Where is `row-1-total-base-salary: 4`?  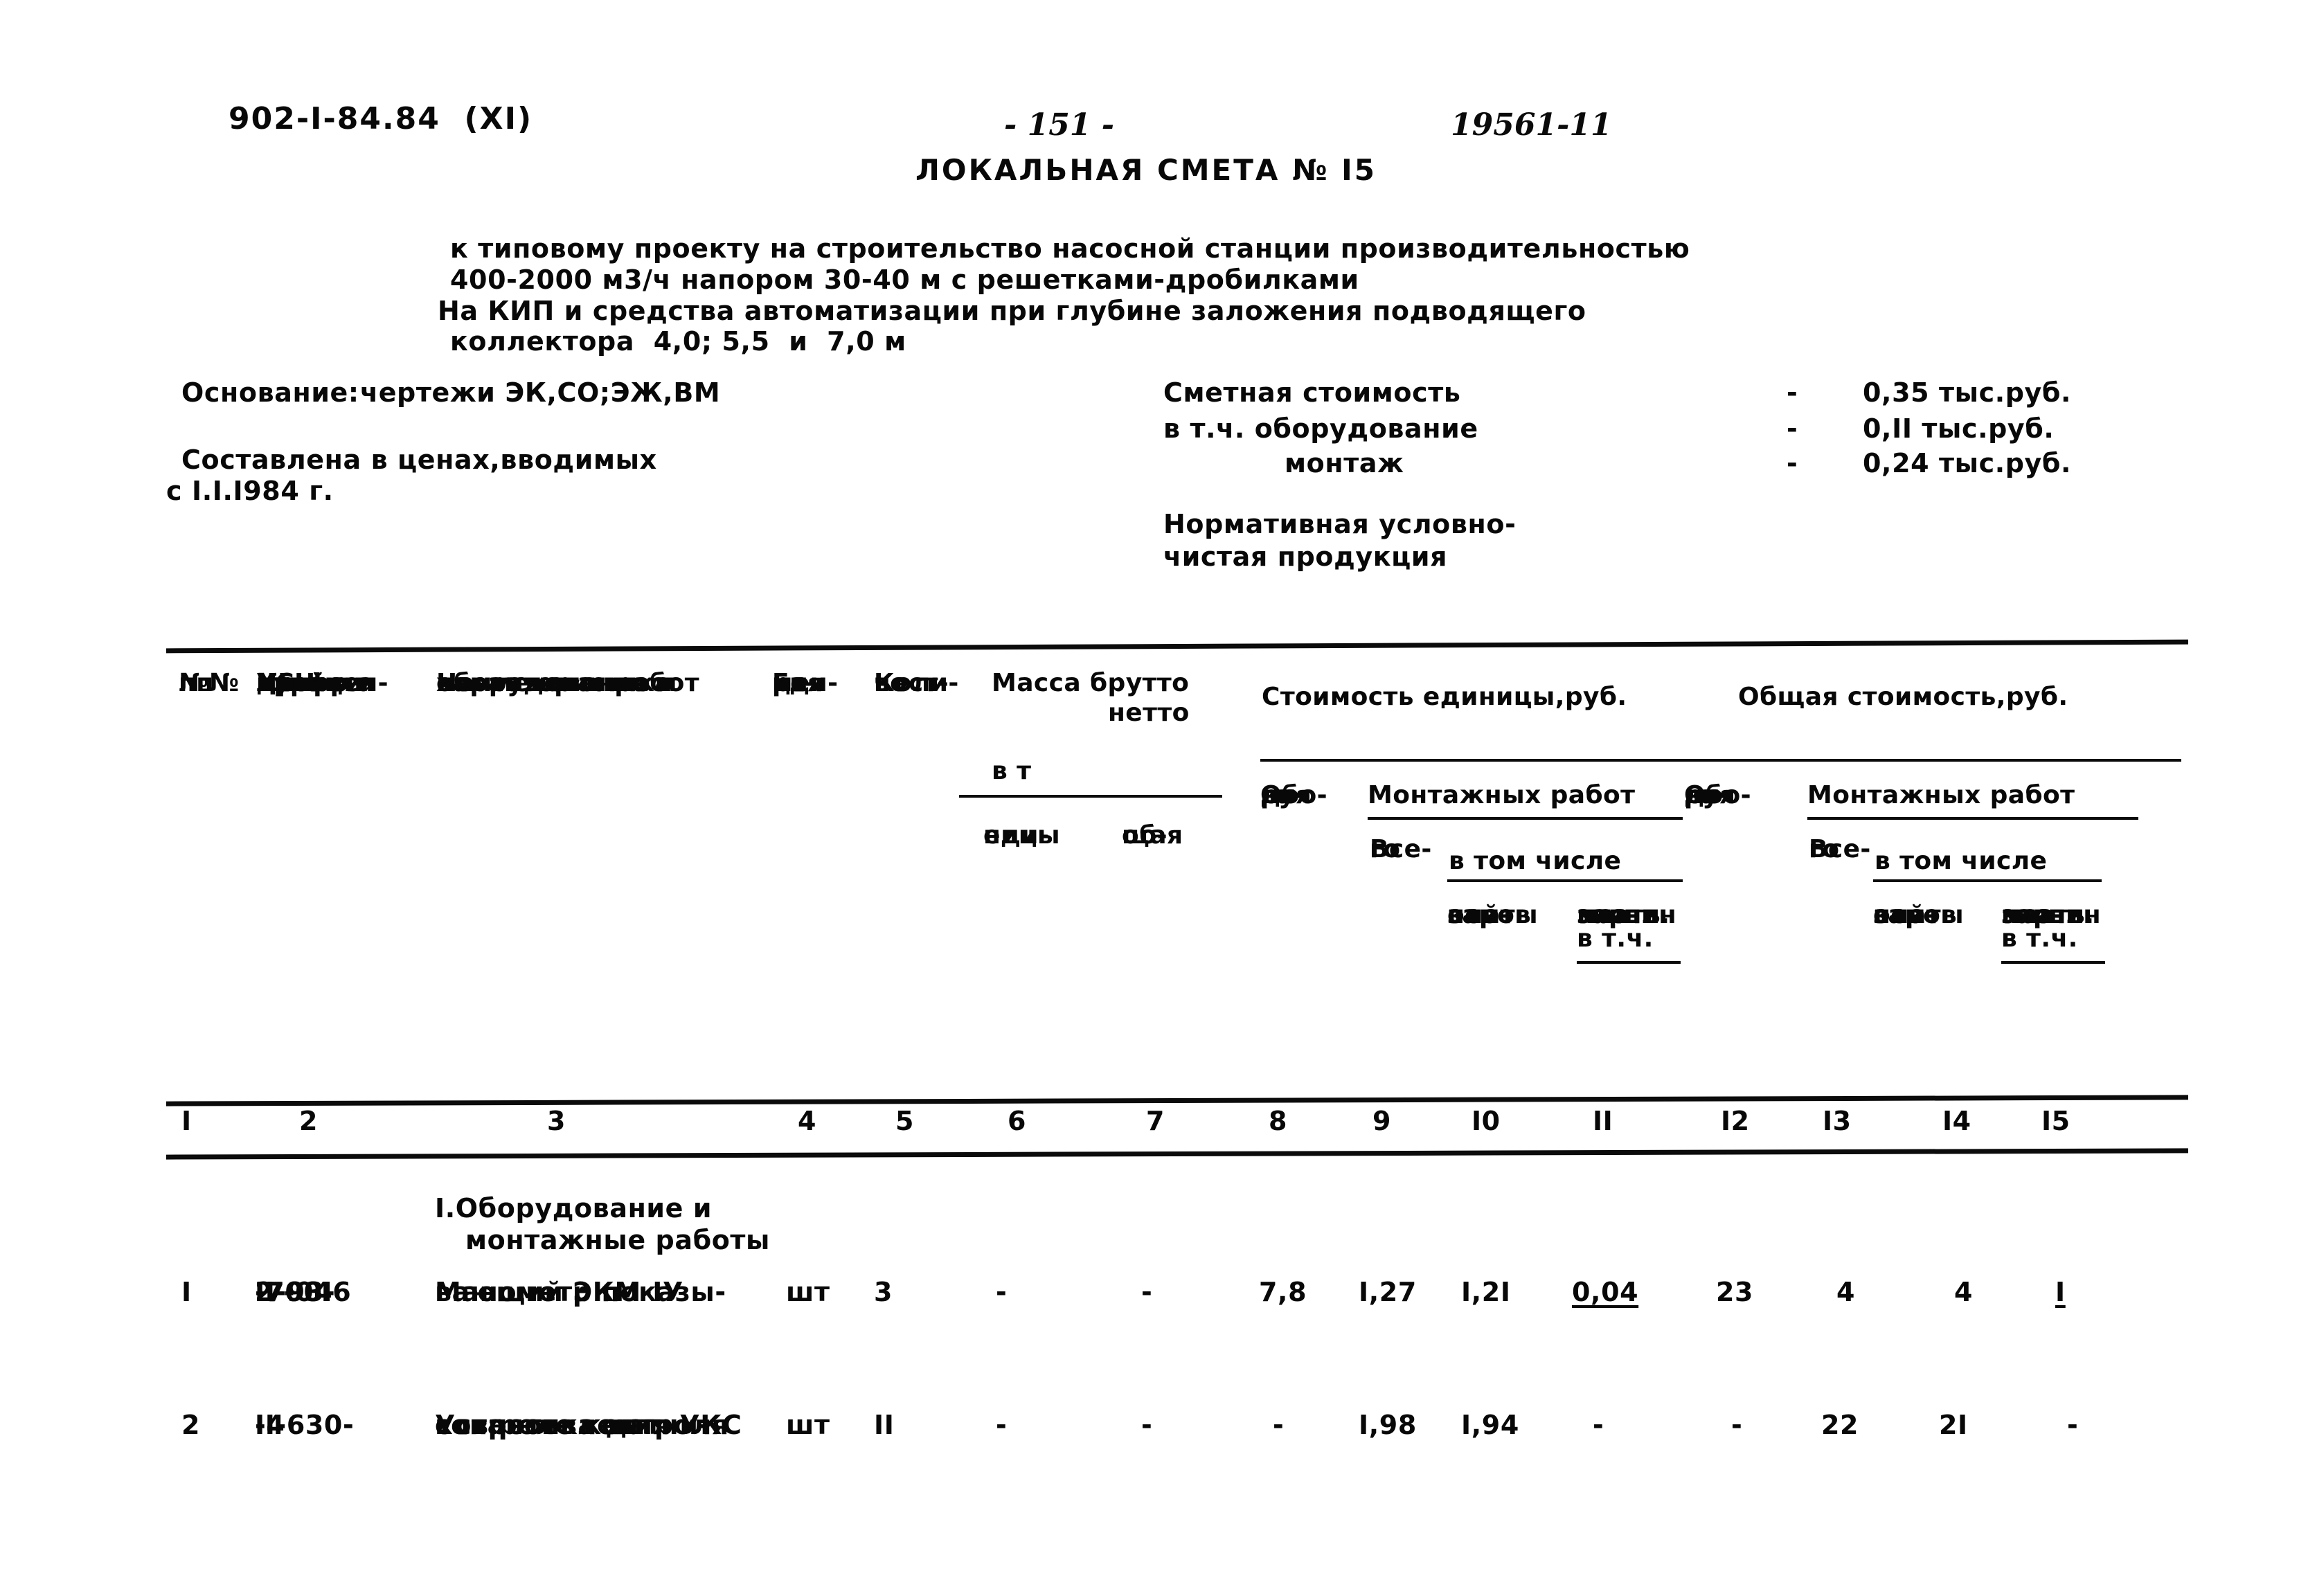
row-1-total-base-salary: 4 is located at coordinates (1964, 1292).